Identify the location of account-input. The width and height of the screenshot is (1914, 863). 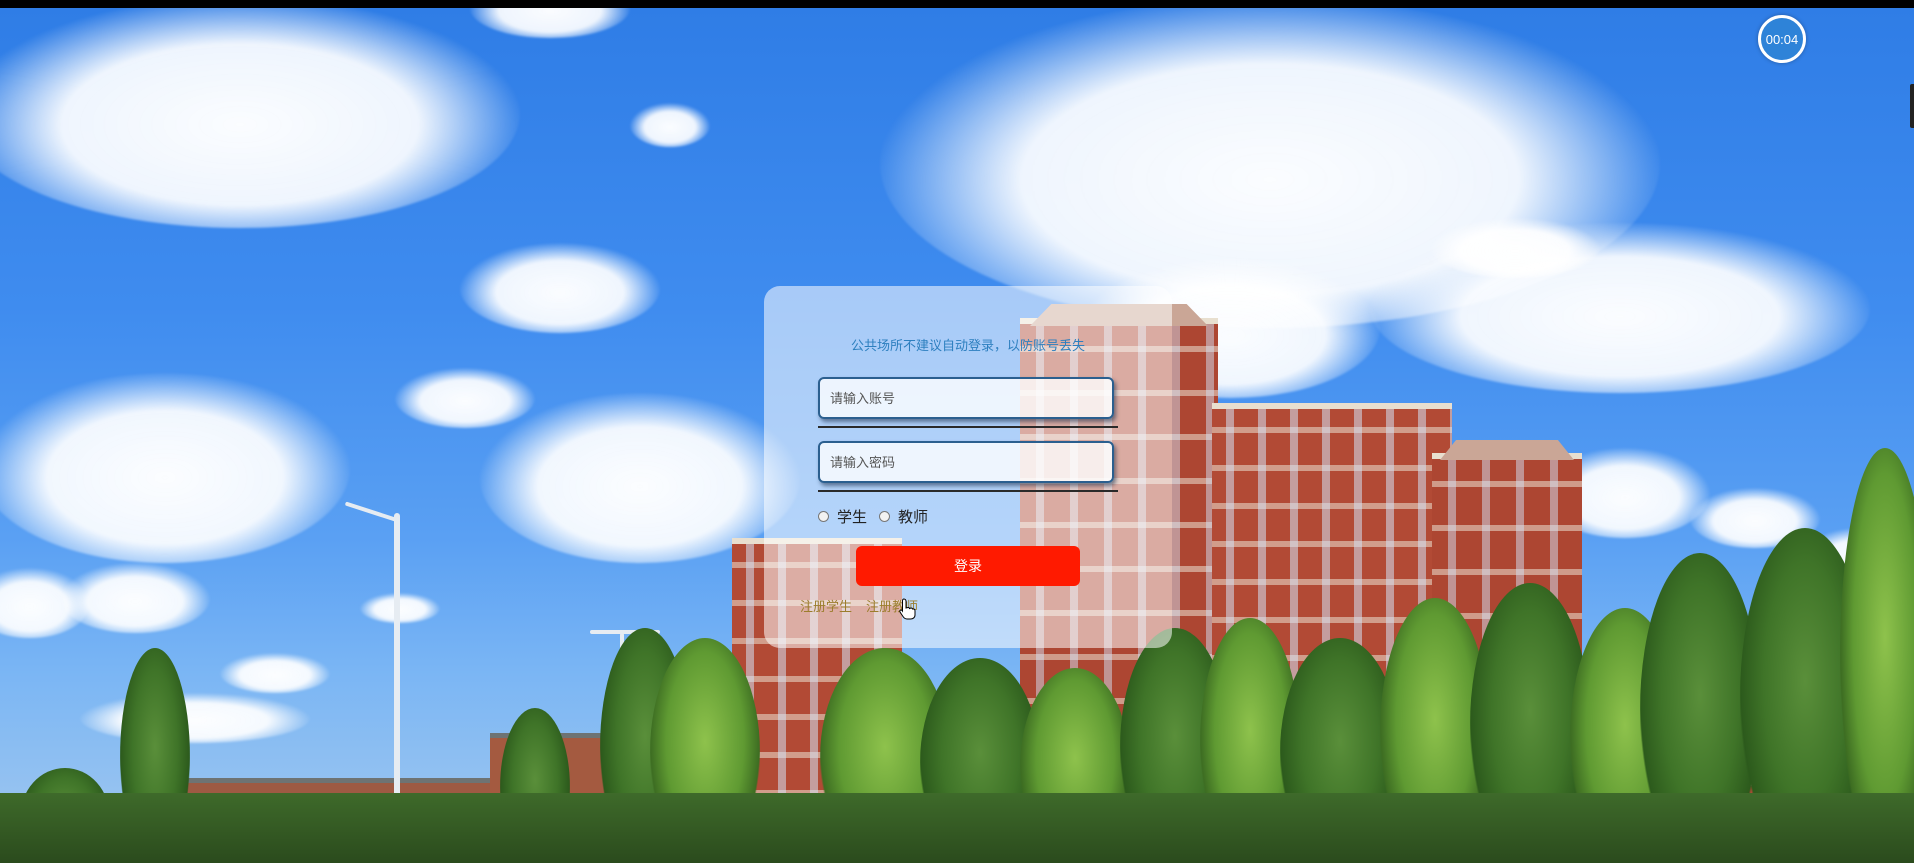
(966, 398).